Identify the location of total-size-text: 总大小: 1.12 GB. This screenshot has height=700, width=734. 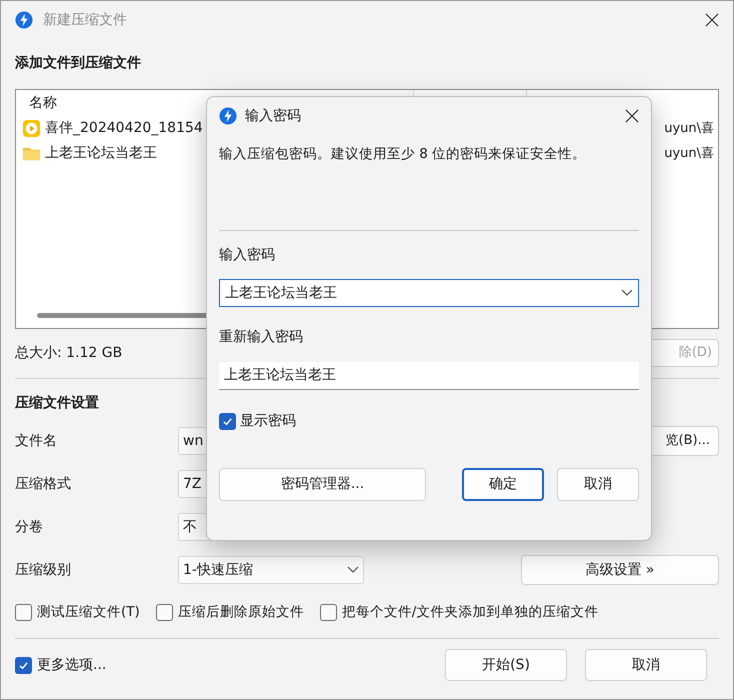
(68, 353).